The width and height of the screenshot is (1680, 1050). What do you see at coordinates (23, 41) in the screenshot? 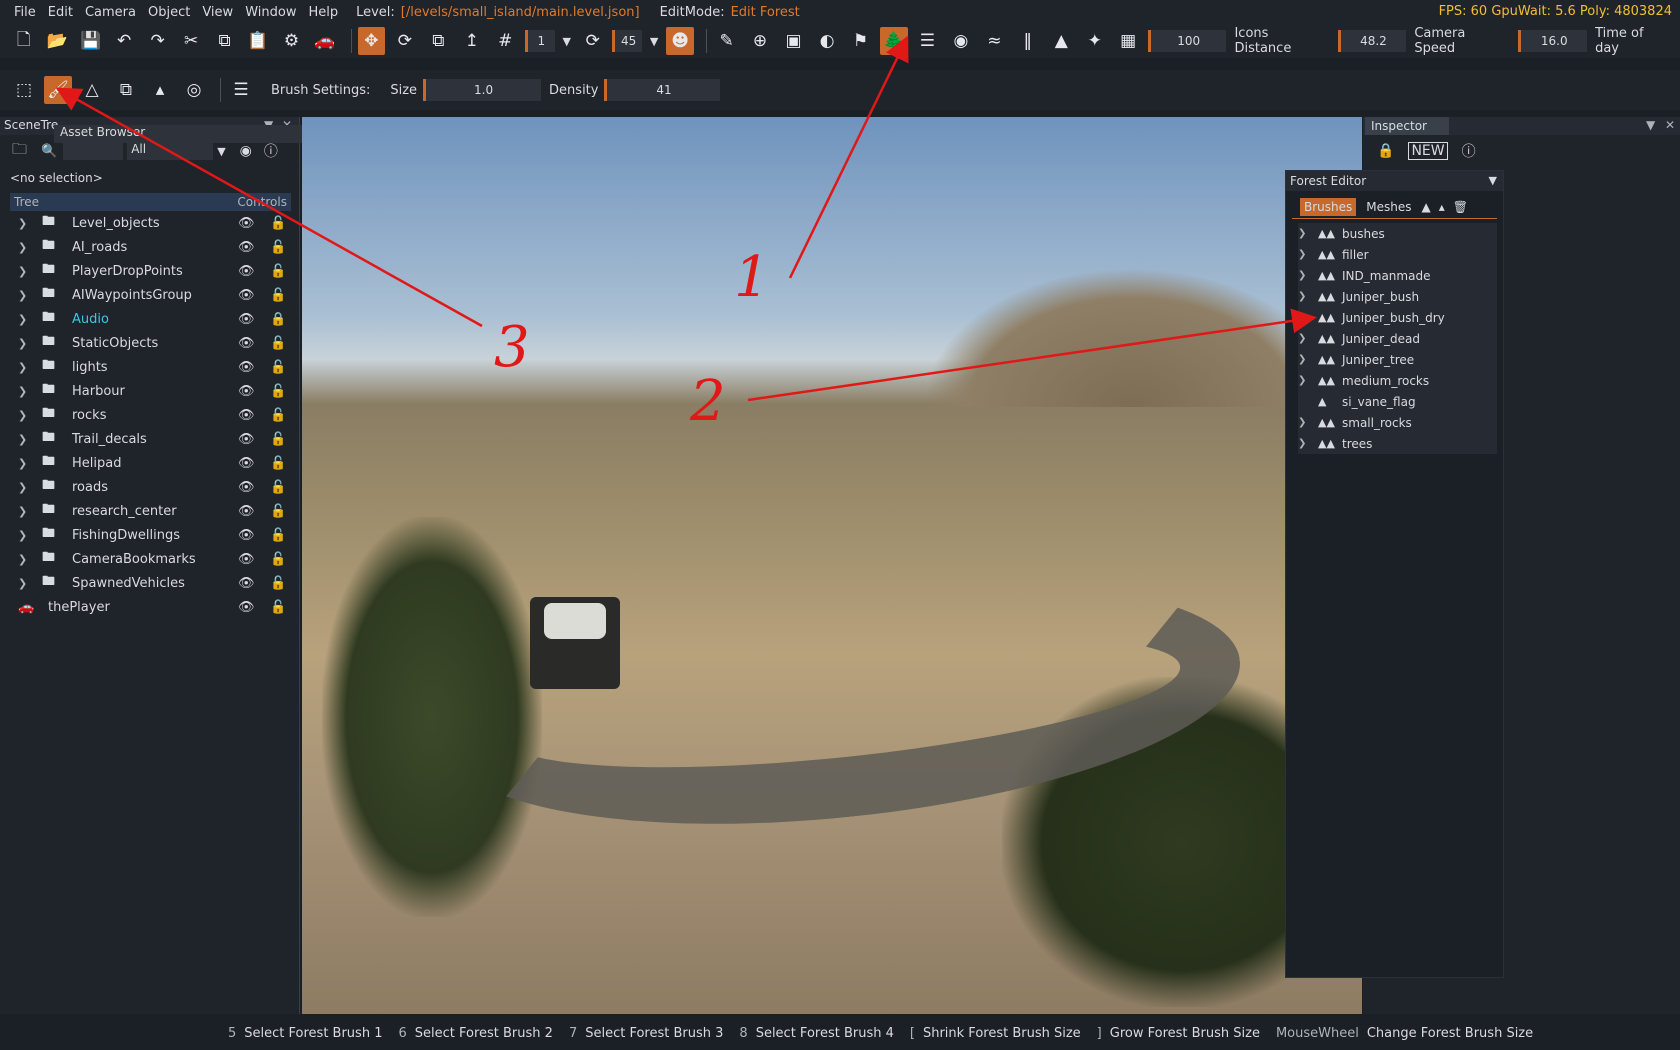
I see `new-file-icon: 🗋` at bounding box center [23, 41].